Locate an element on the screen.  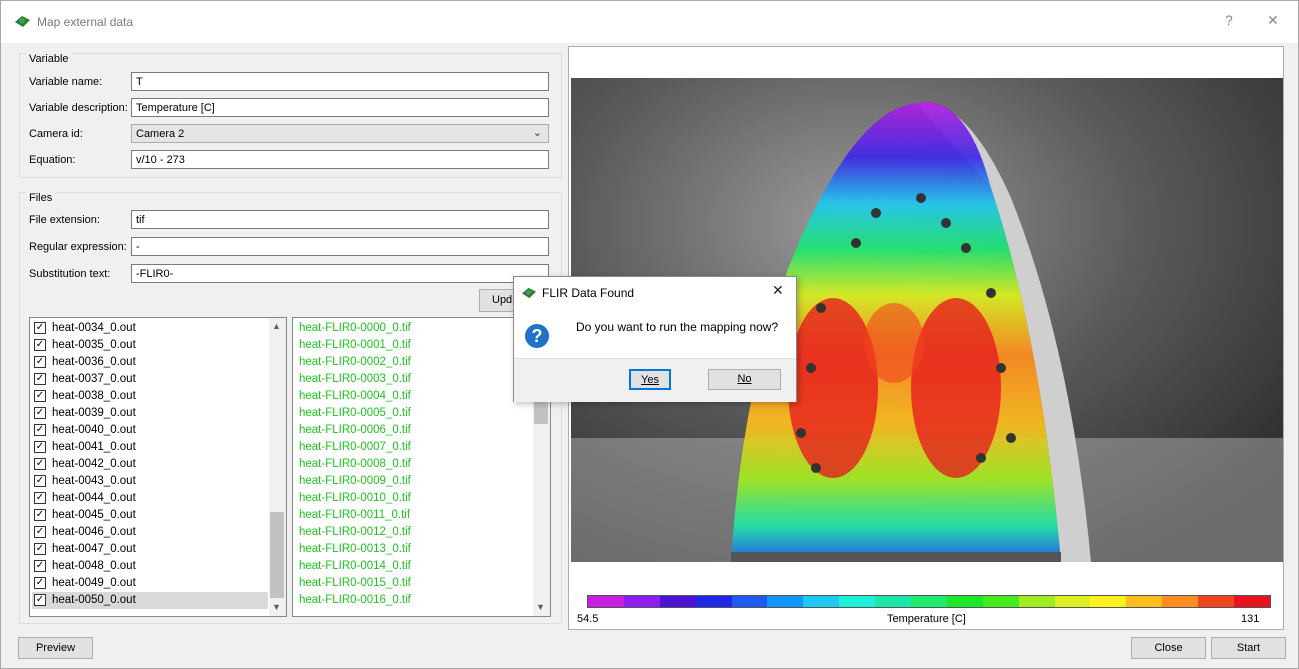
result-file-row: ✓ heat-0047_0.out is located at coordinates (150, 549).